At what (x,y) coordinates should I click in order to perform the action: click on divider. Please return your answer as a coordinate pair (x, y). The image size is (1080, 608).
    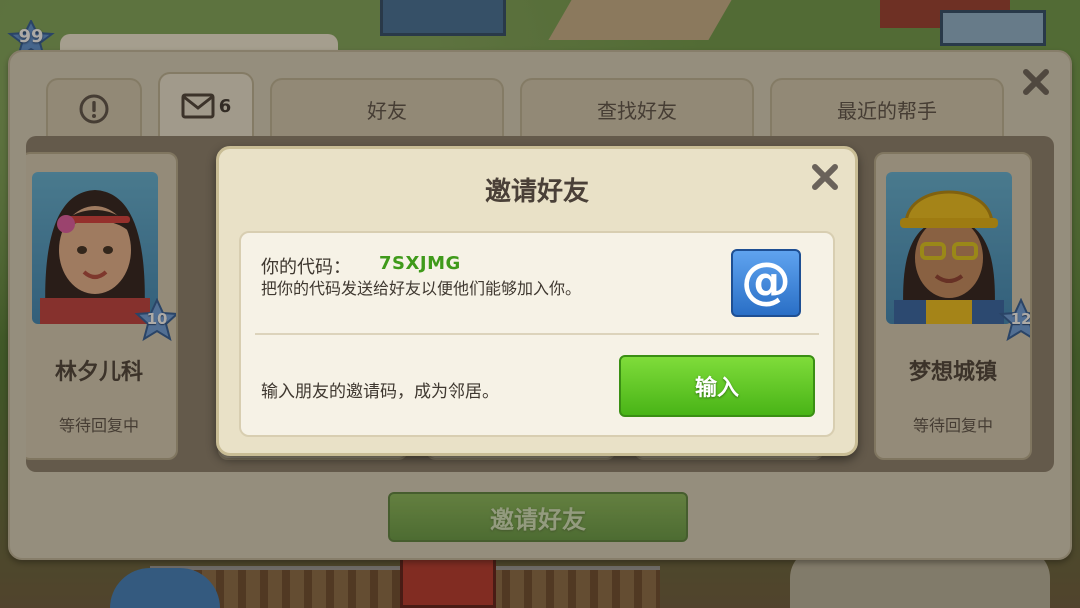
    Looking at the image, I should click on (537, 334).